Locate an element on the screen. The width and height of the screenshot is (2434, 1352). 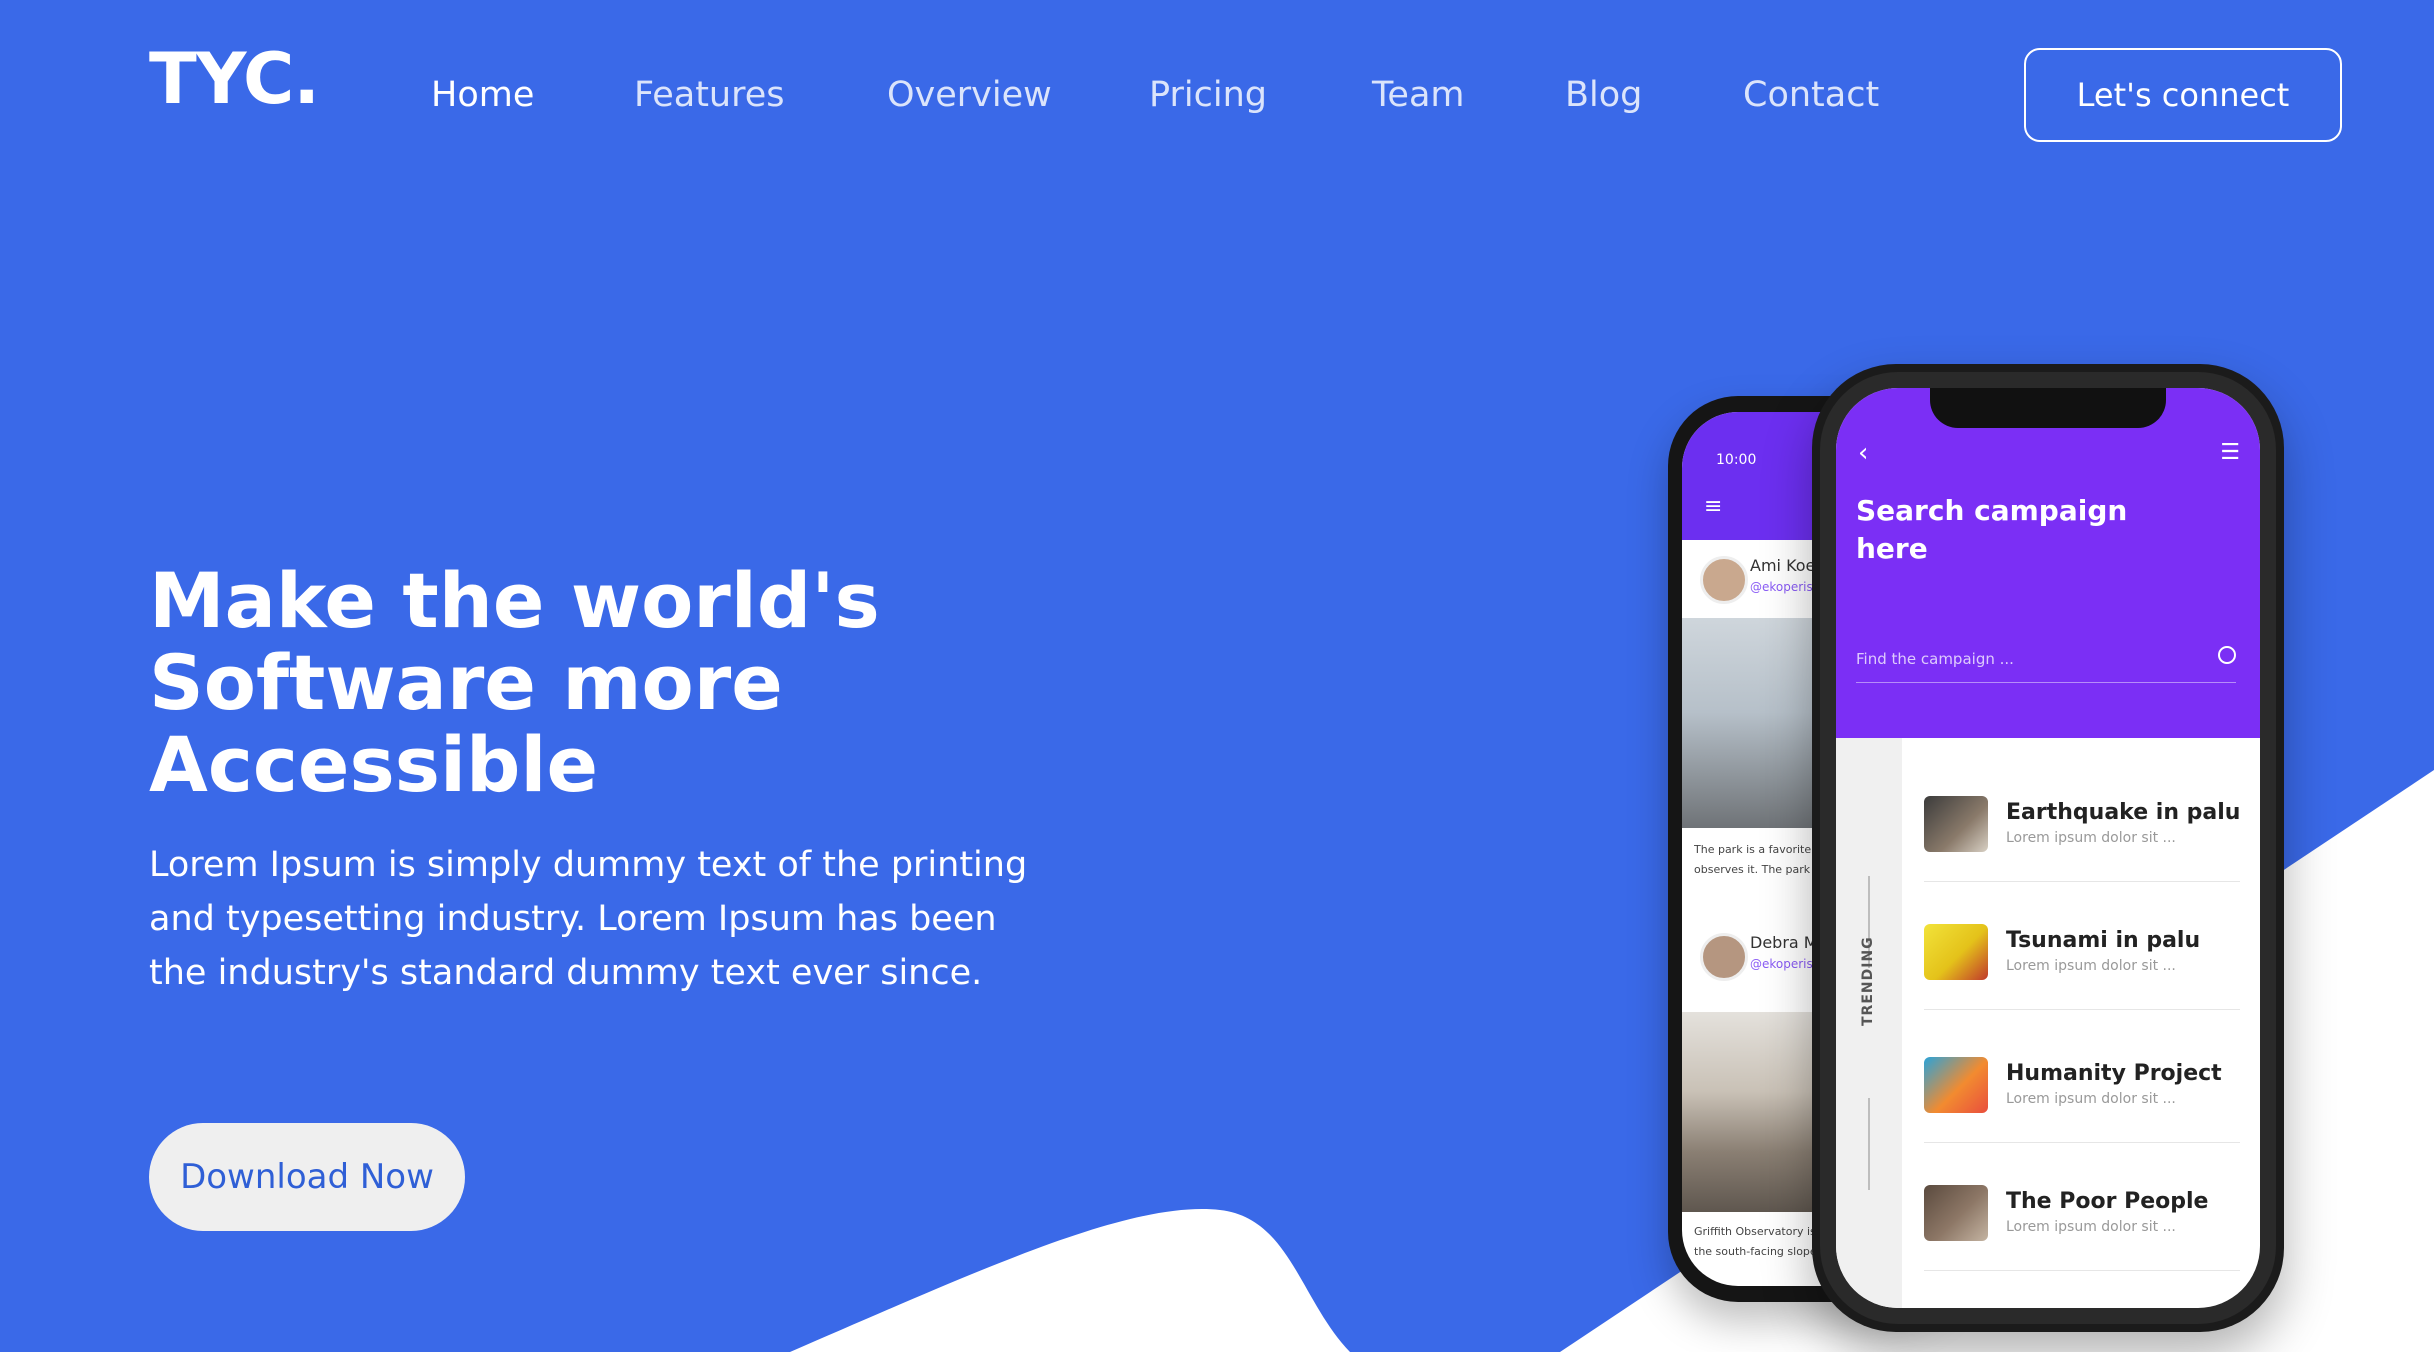
nav-item-team: Team is located at coordinates (1418, 95).